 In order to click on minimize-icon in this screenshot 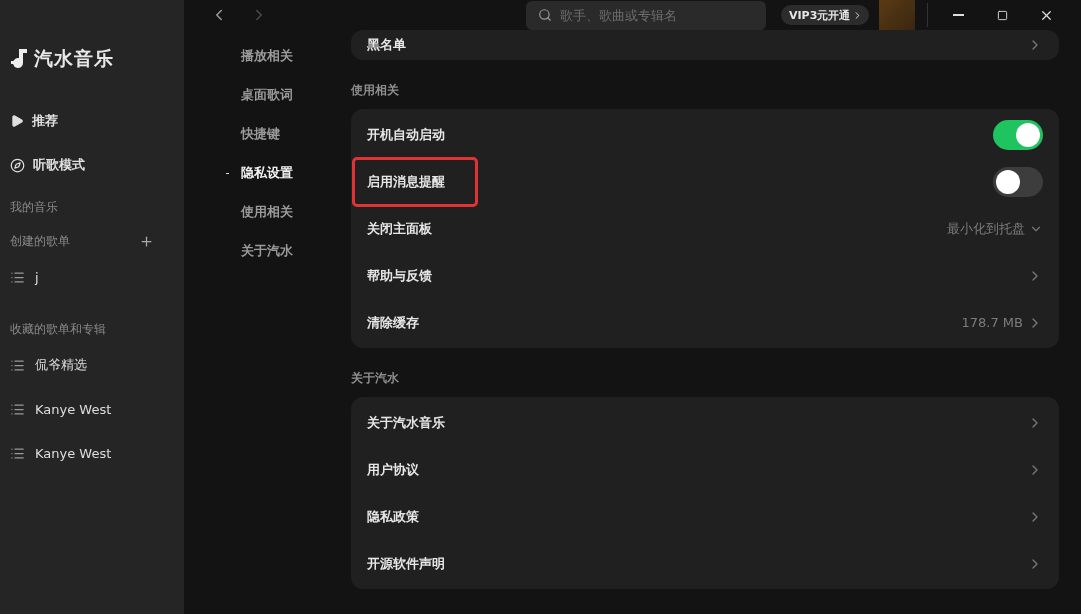, I will do `click(958, 15)`.